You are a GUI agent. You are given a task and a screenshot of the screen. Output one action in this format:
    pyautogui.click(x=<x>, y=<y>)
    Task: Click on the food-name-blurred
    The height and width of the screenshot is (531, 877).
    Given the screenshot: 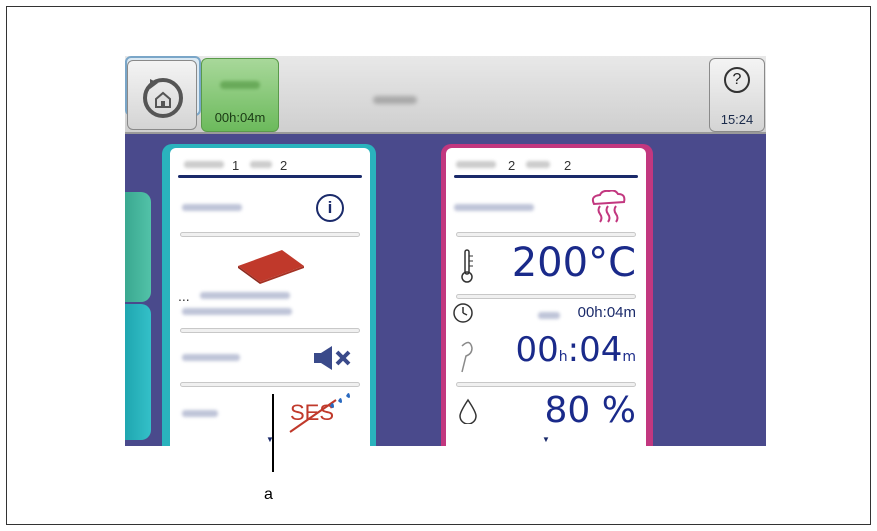 What is the action you would take?
    pyautogui.click(x=395, y=100)
    